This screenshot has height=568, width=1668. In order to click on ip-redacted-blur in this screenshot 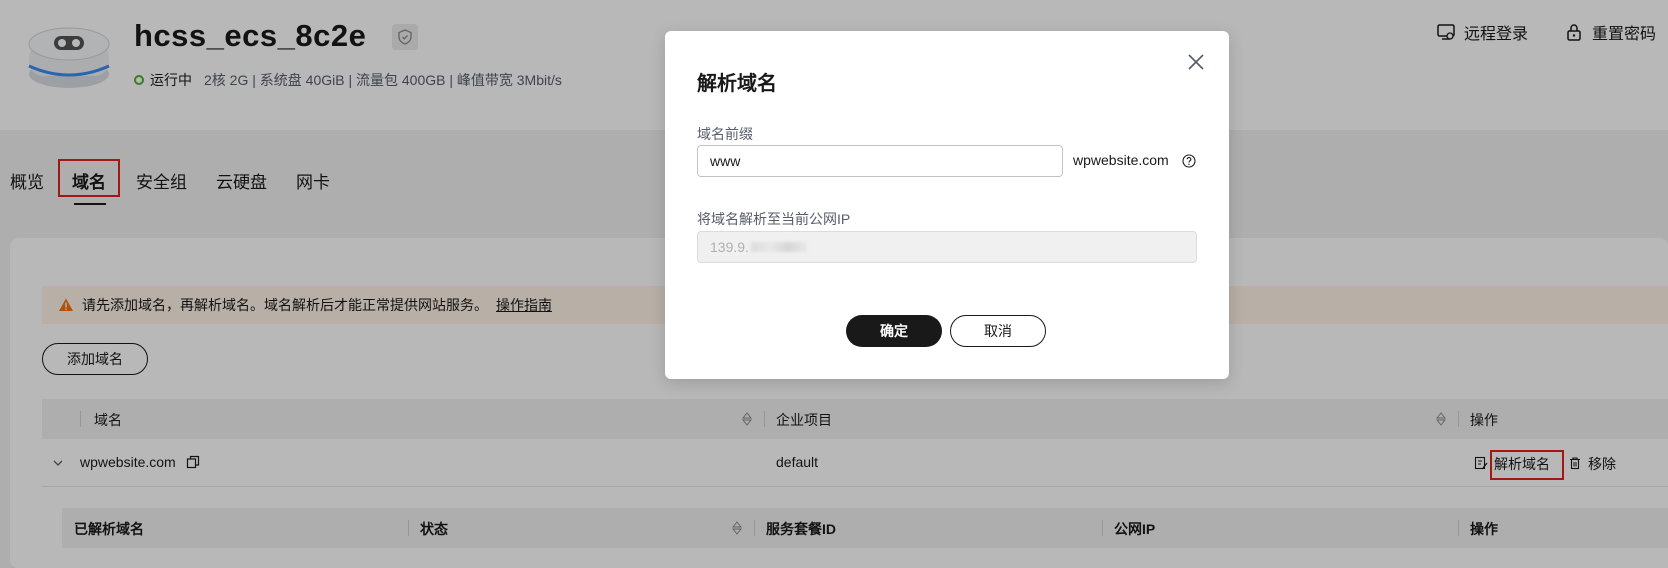, I will do `click(778, 247)`.